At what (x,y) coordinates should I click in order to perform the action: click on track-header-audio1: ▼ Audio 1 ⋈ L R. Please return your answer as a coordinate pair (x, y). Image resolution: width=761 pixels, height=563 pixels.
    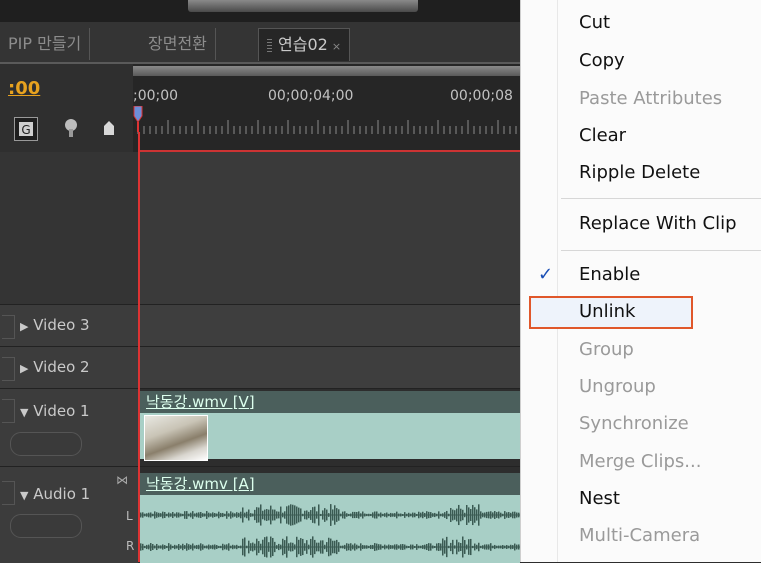
    Looking at the image, I should click on (69, 514).